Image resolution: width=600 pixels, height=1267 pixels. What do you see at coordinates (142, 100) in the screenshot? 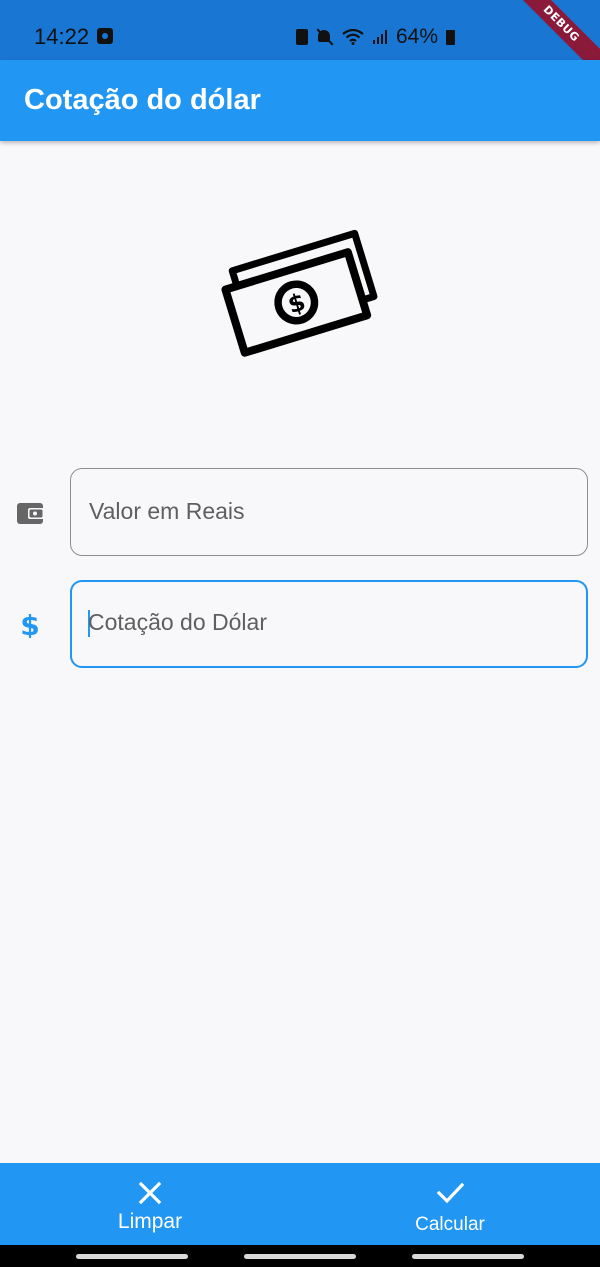
I see `page-title: Cotação do dólar` at bounding box center [142, 100].